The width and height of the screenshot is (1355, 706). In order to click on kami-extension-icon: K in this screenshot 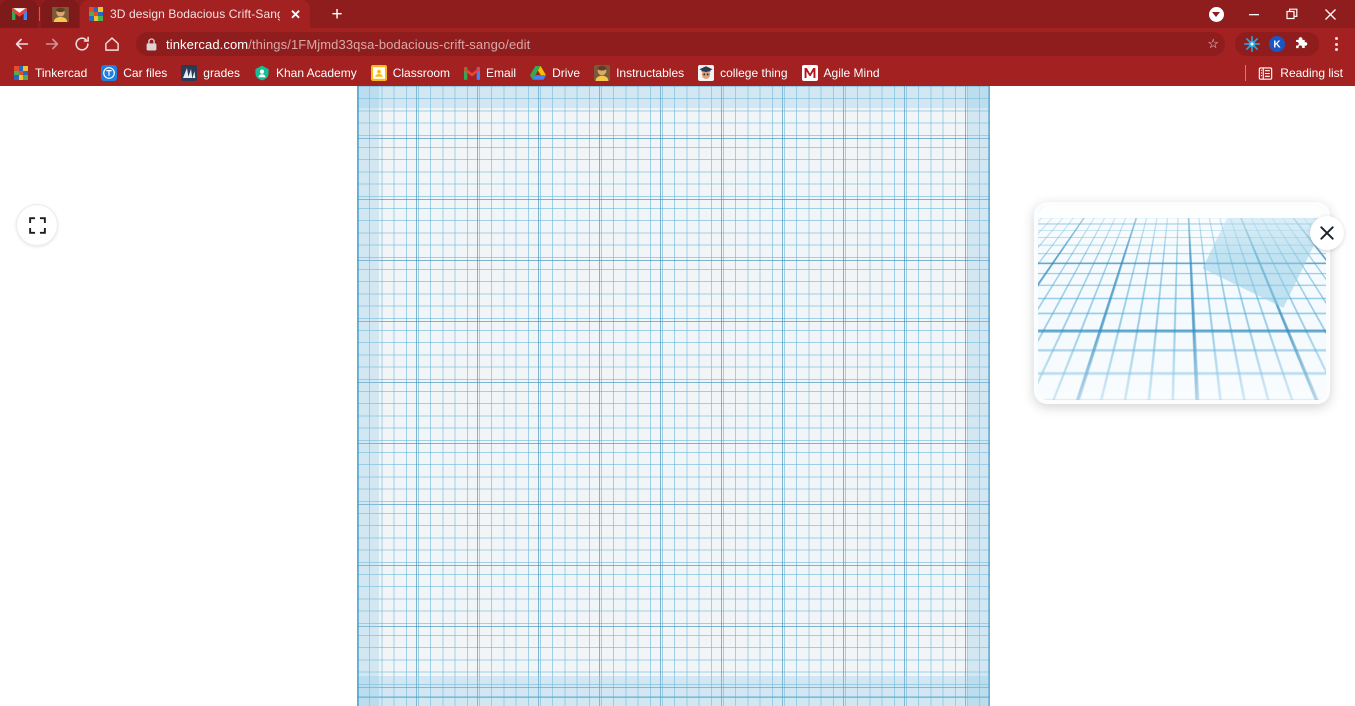, I will do `click(1277, 44)`.